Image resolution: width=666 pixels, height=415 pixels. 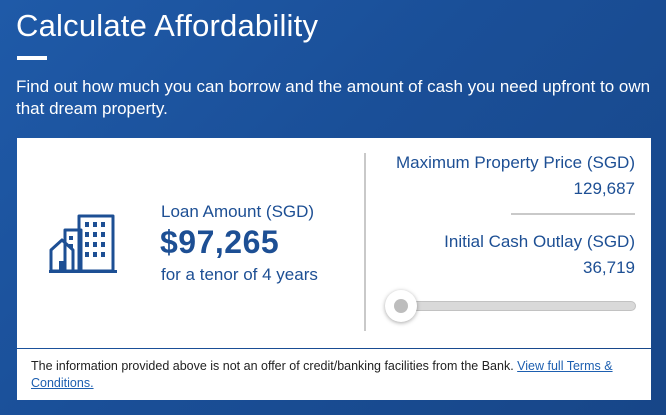 What do you see at coordinates (513, 306) in the screenshot?
I see `slider-track` at bounding box center [513, 306].